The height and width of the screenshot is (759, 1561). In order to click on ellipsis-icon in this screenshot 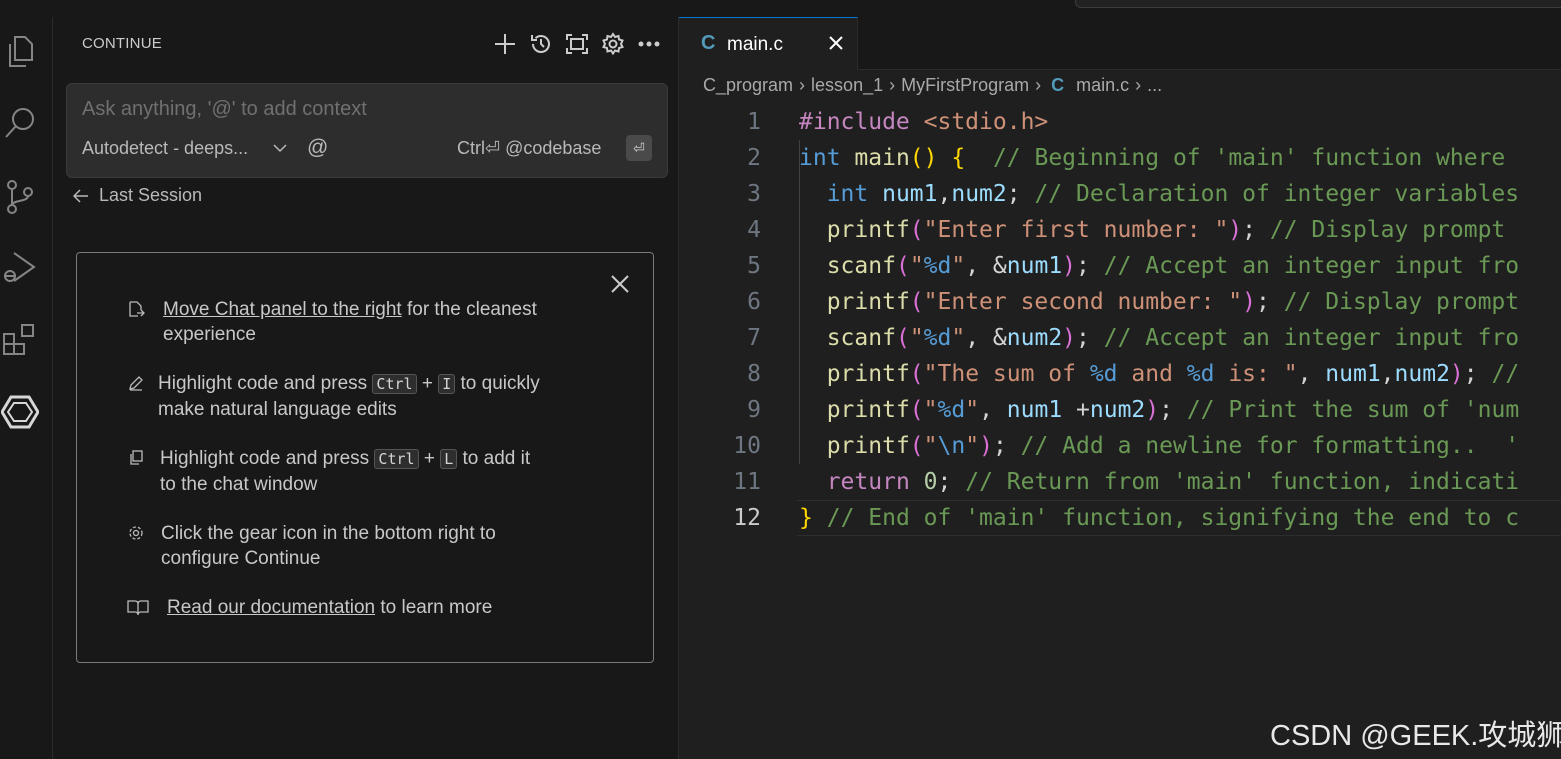, I will do `click(649, 44)`.